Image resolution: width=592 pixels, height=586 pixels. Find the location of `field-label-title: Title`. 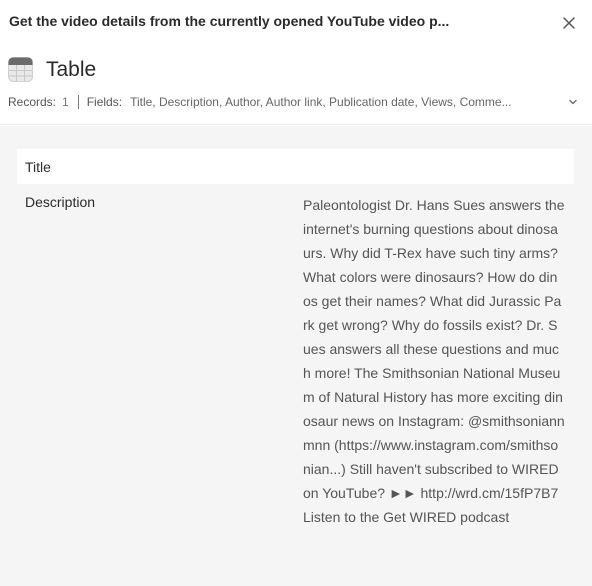

field-label-title: Title is located at coordinates (38, 167).